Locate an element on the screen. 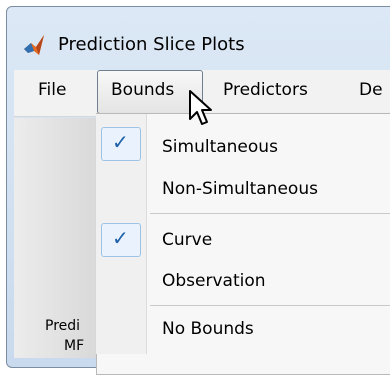 Image resolution: width=390 pixels, height=375 pixels. mouse-cursor-icon is located at coordinates (200, 107).